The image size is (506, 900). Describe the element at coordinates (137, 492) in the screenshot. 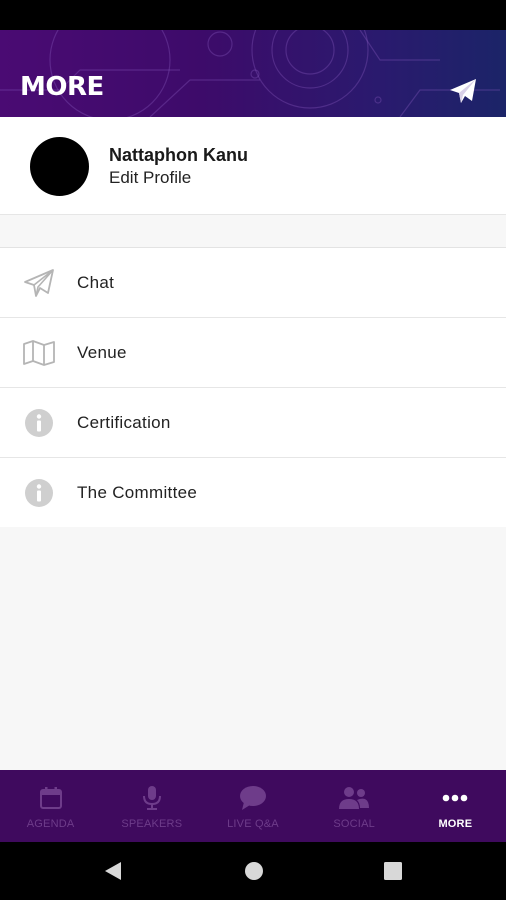

I see `menu-item-label: The Committee` at that location.